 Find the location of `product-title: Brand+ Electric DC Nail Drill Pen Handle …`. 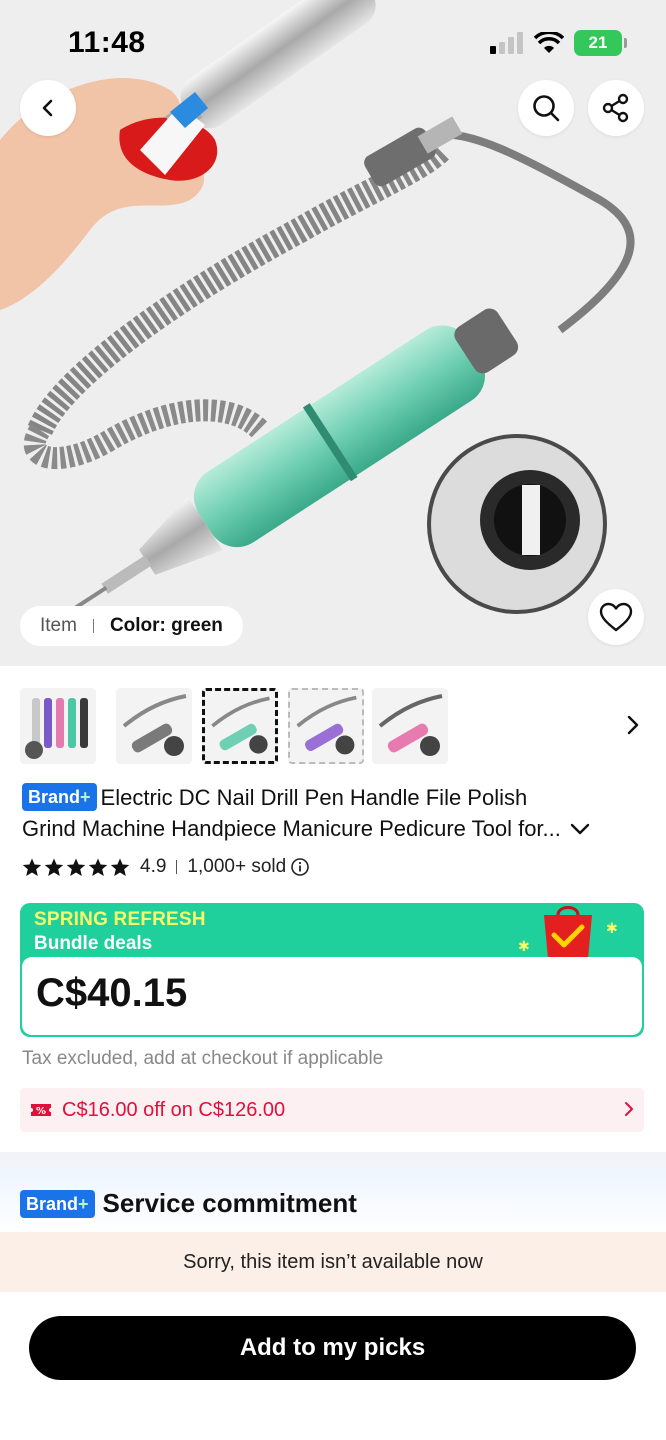

product-title: Brand+ Electric DC Nail Drill Pen Handle … is located at coordinates (334, 813).